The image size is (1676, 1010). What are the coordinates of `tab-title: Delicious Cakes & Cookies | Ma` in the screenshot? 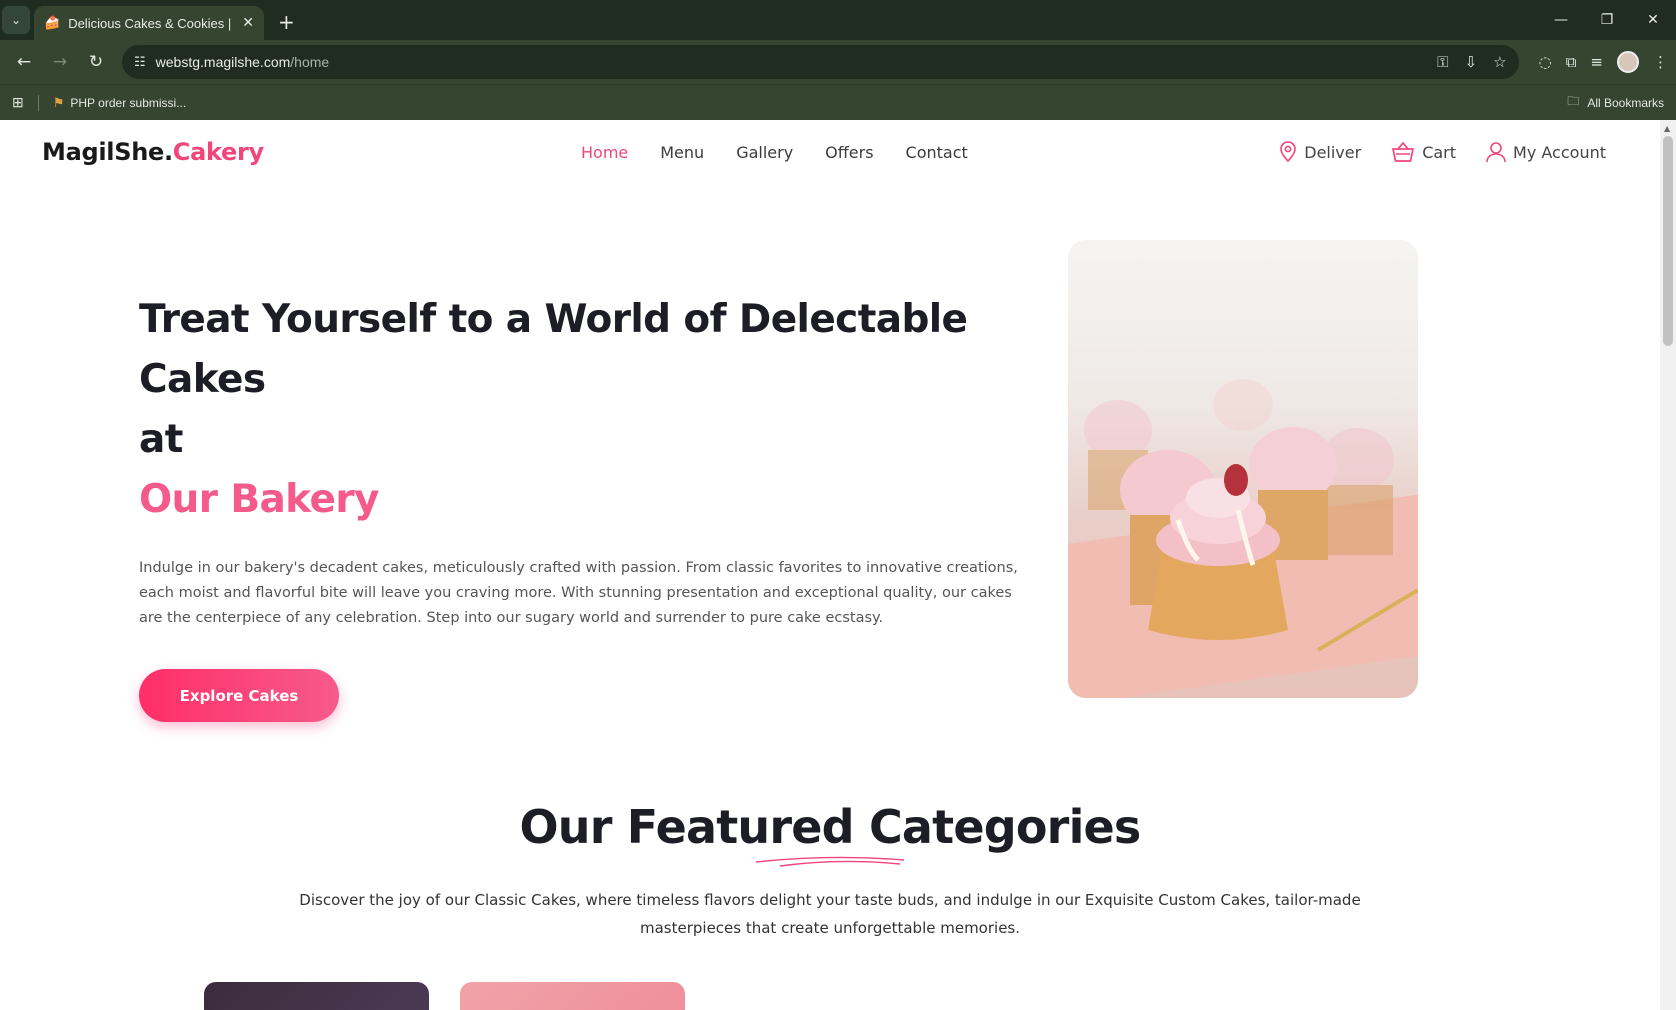 It's located at (151, 23).